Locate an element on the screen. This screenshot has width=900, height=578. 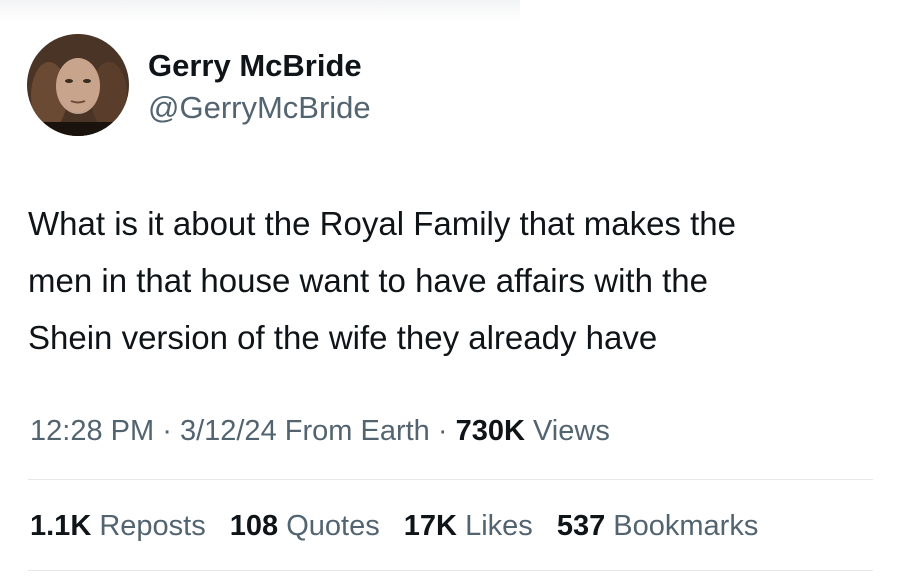
author-display-name: Gerry McBride is located at coordinates (255, 66).